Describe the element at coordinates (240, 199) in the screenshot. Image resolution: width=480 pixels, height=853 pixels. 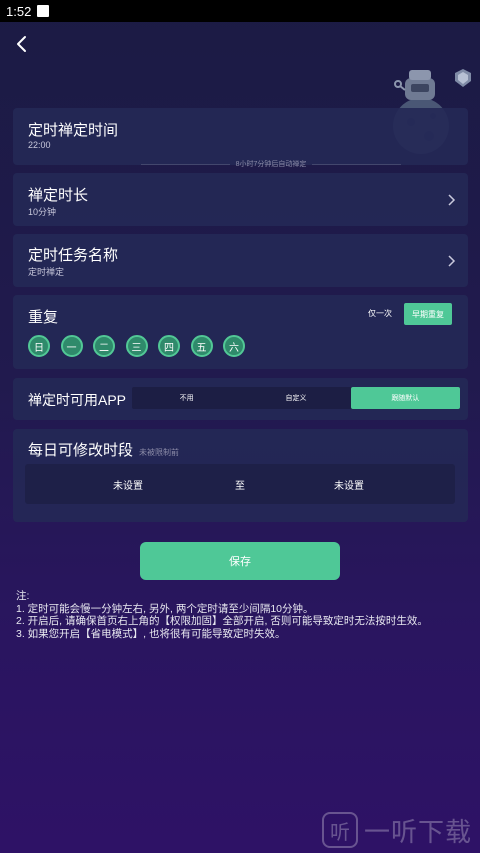
I see `duration-card: 禅定时长 10分钟` at that location.